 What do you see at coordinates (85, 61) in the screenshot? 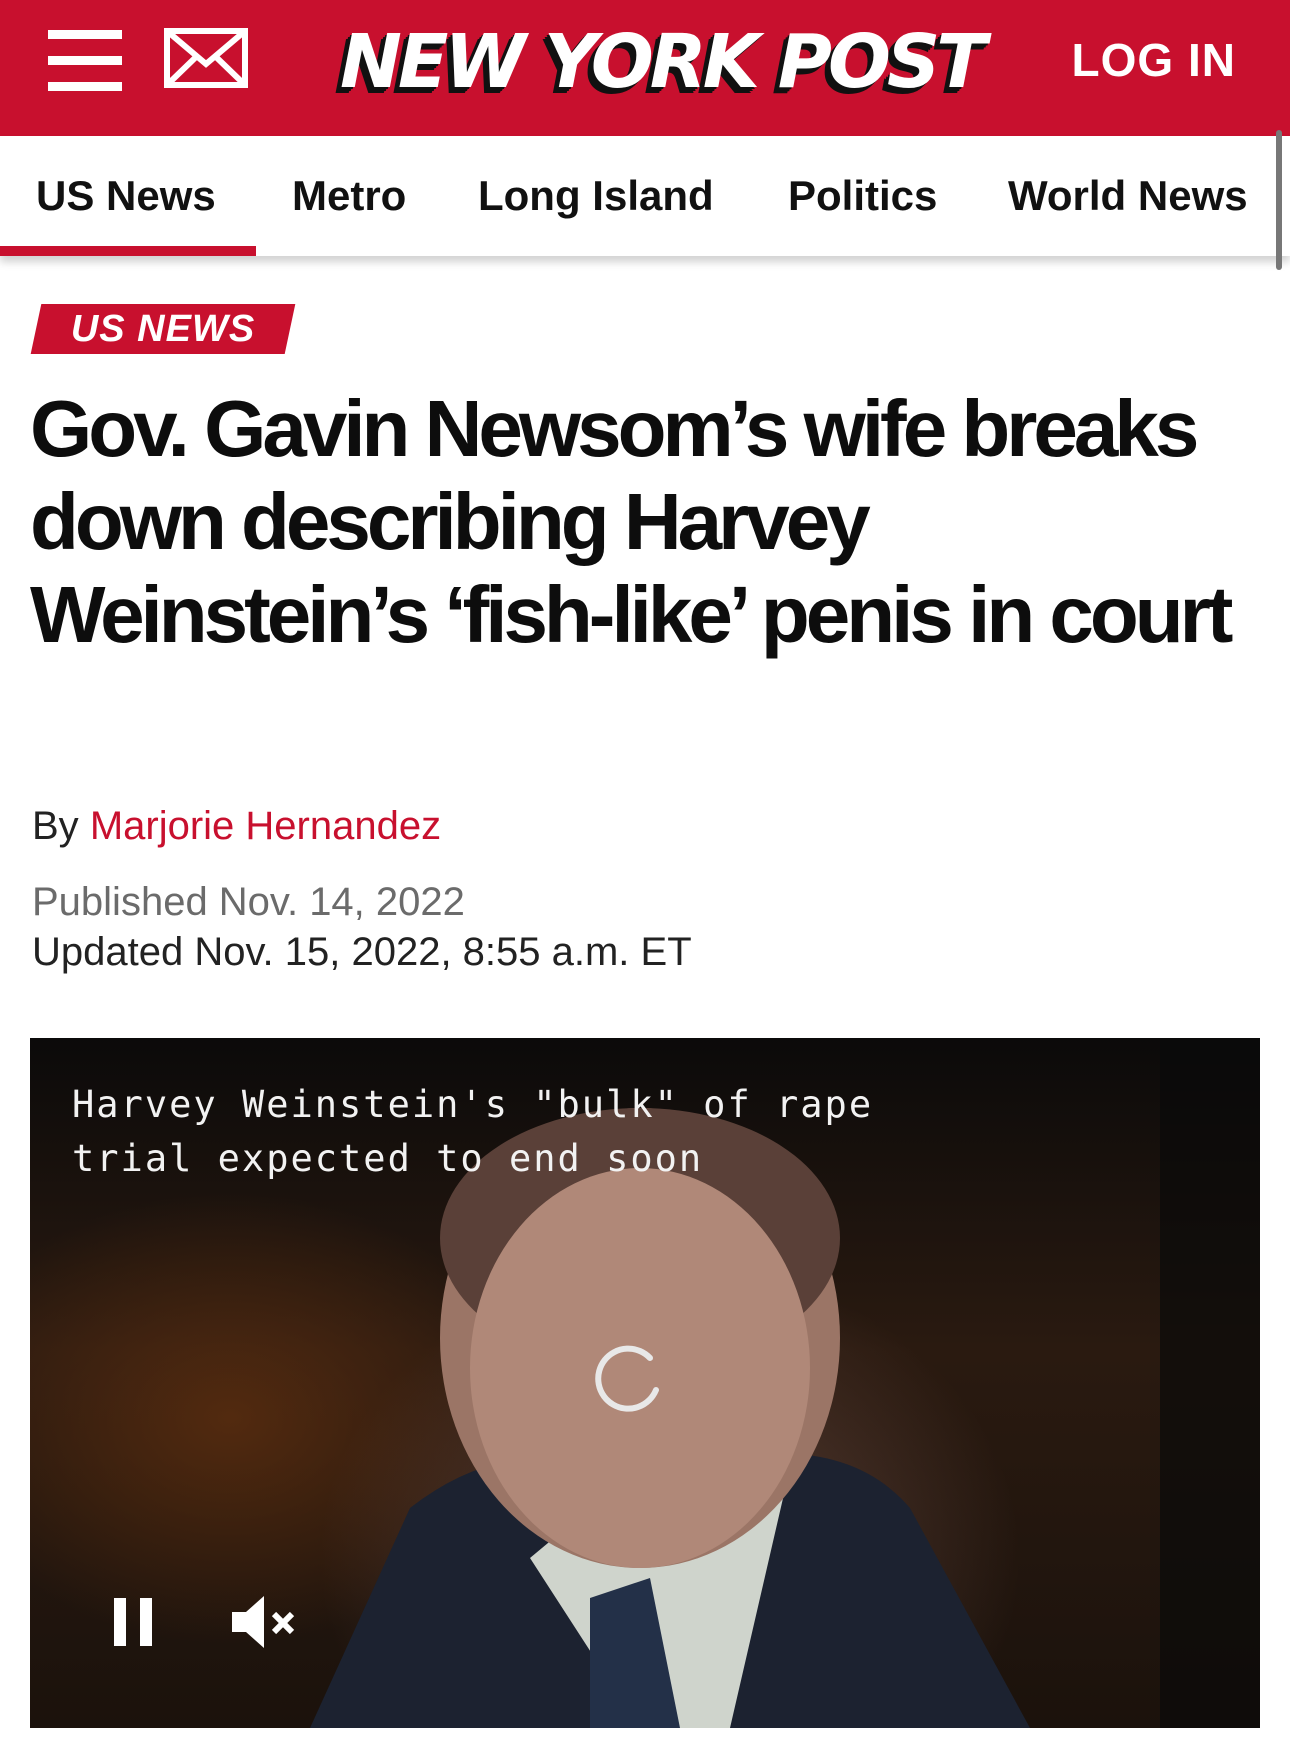
I see `hamburger-menu-icon` at bounding box center [85, 61].